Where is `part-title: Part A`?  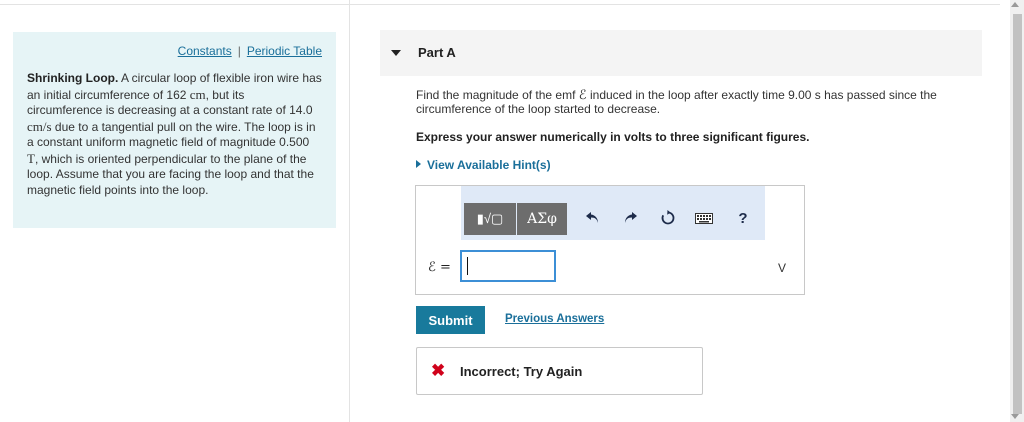 part-title: Part A is located at coordinates (437, 52).